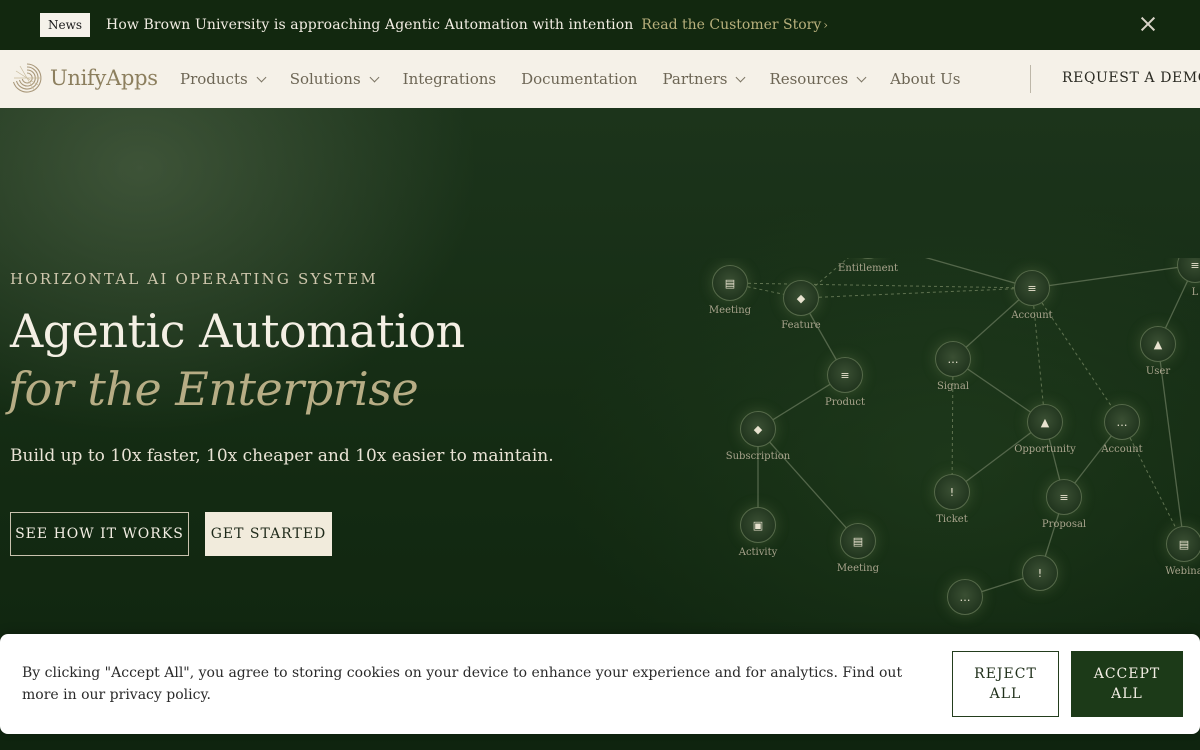  Describe the element at coordinates (268, 534) in the screenshot. I see `get-started-button: GET STARTED` at that location.